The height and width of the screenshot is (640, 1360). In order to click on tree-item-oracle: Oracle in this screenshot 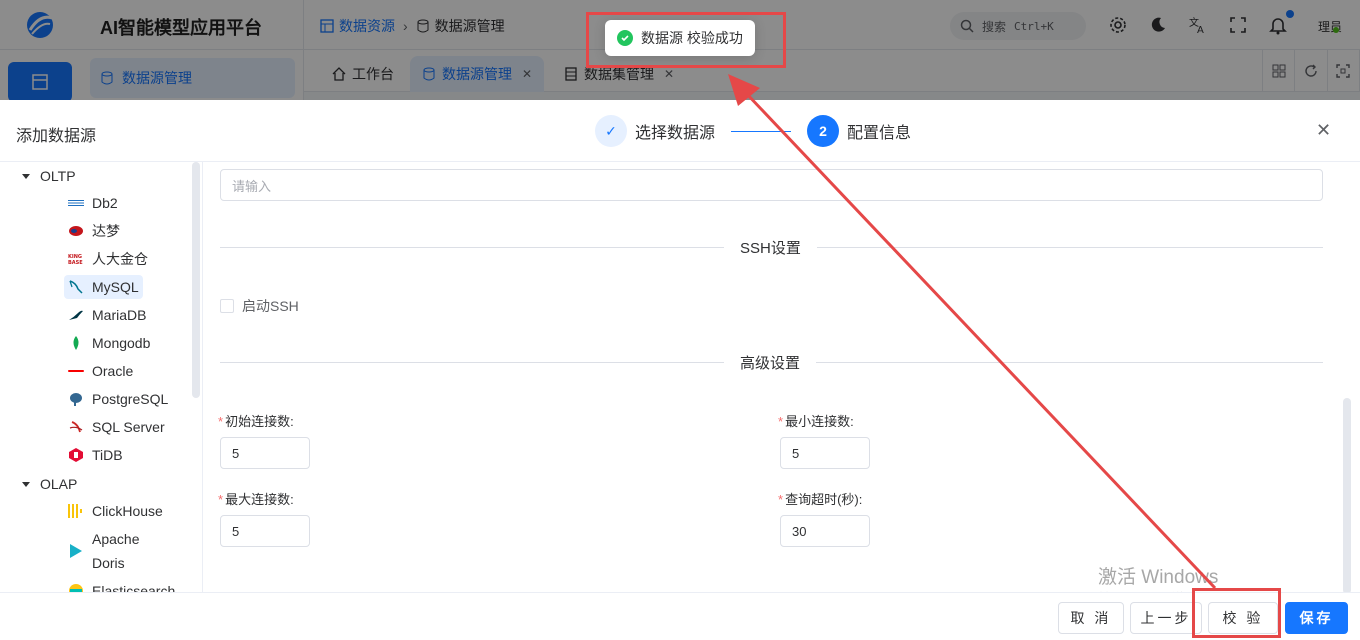, I will do `click(100, 371)`.